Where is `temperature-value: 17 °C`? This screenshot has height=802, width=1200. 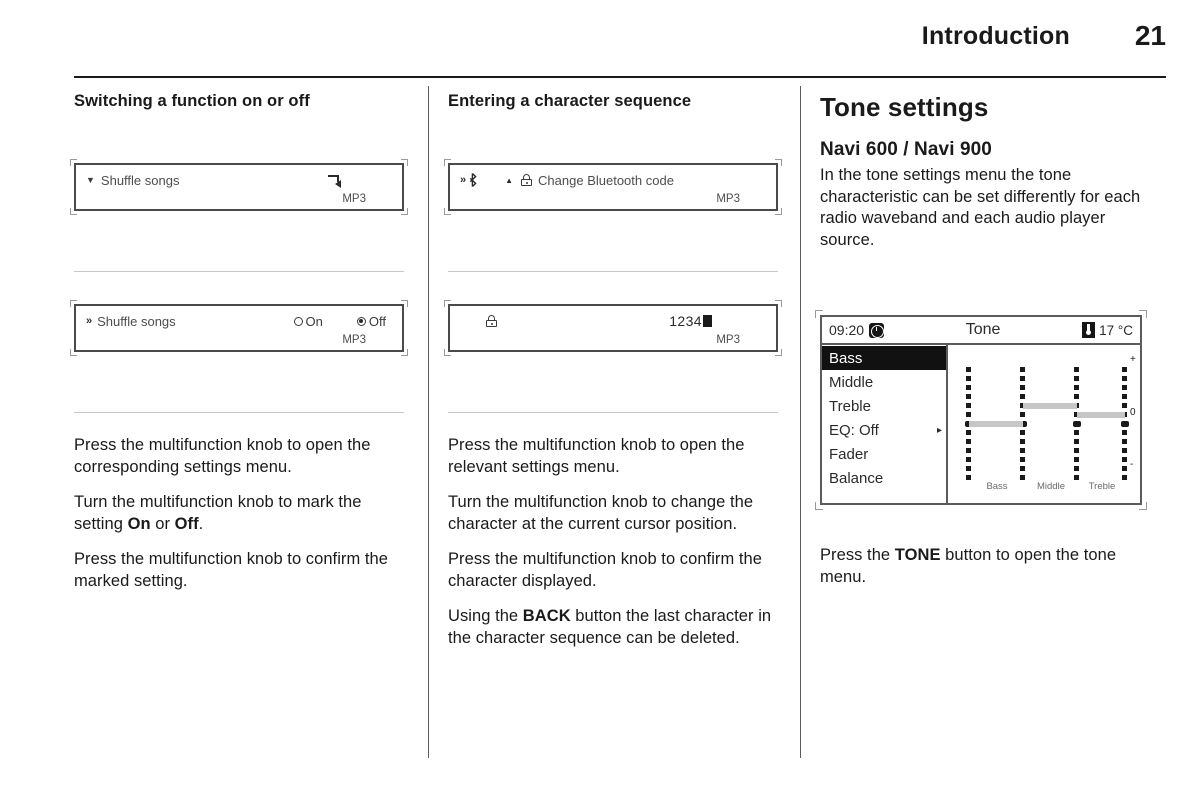 temperature-value: 17 °C is located at coordinates (1116, 330).